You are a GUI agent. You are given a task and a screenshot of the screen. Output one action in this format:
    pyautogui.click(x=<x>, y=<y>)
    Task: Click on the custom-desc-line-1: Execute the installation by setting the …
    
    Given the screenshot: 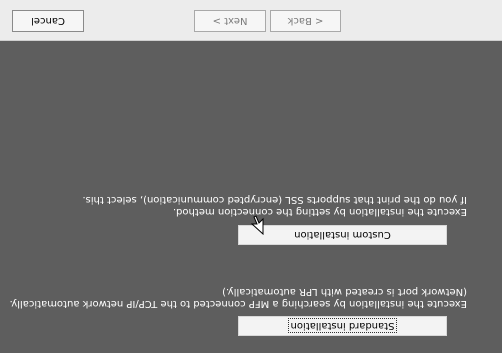 What is the action you would take?
    pyautogui.click(x=319, y=211)
    